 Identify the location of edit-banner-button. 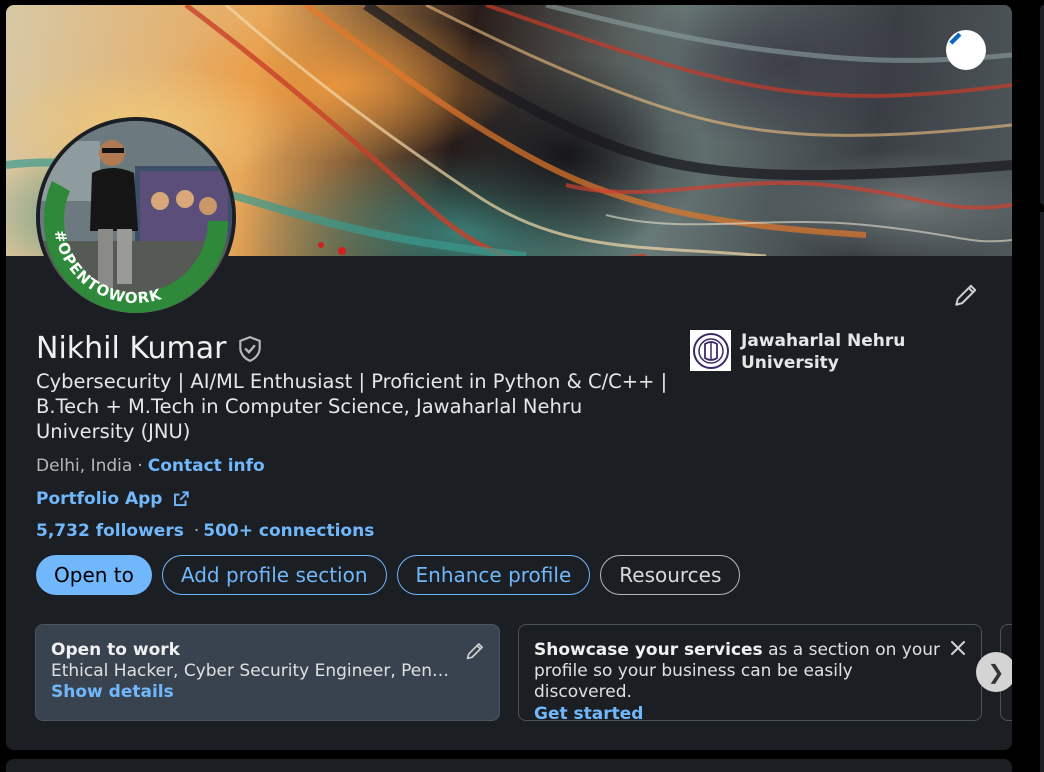
(966, 50).